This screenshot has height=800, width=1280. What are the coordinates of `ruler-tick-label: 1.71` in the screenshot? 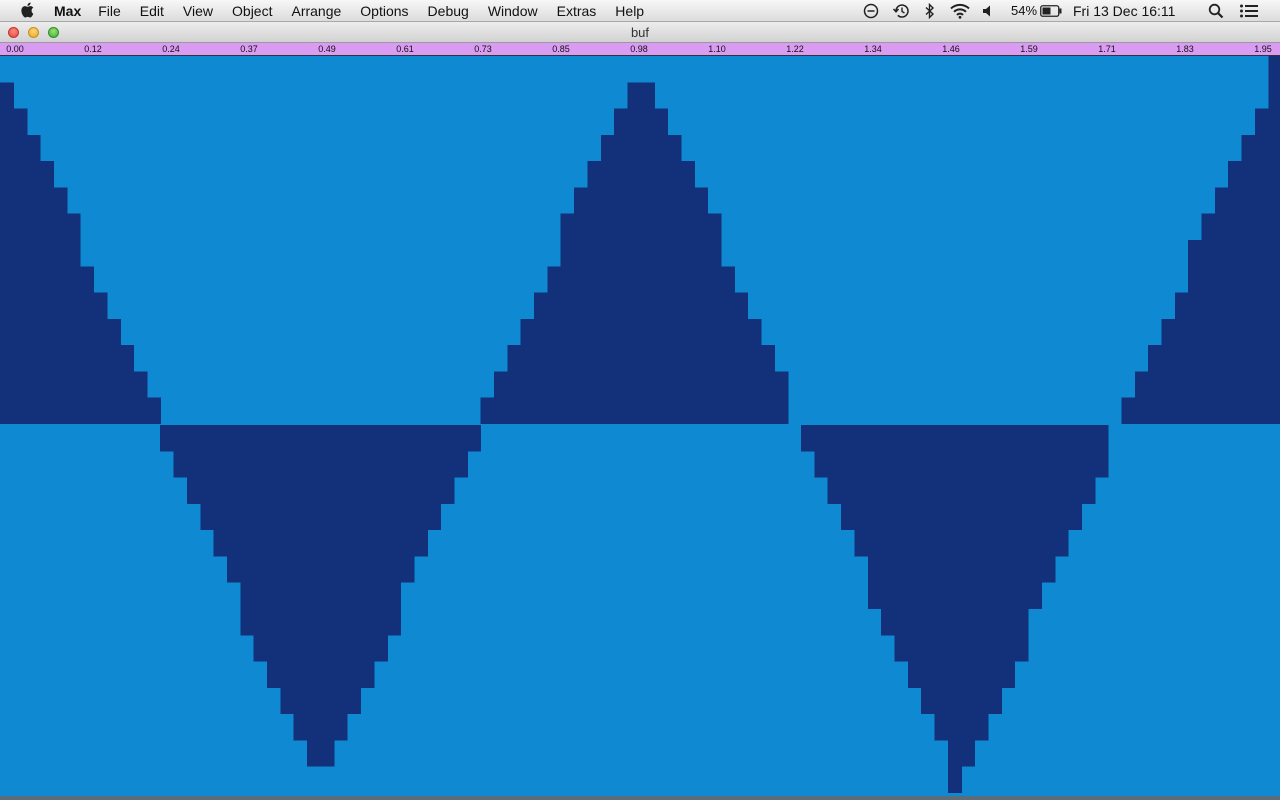 It's located at (1107, 49).